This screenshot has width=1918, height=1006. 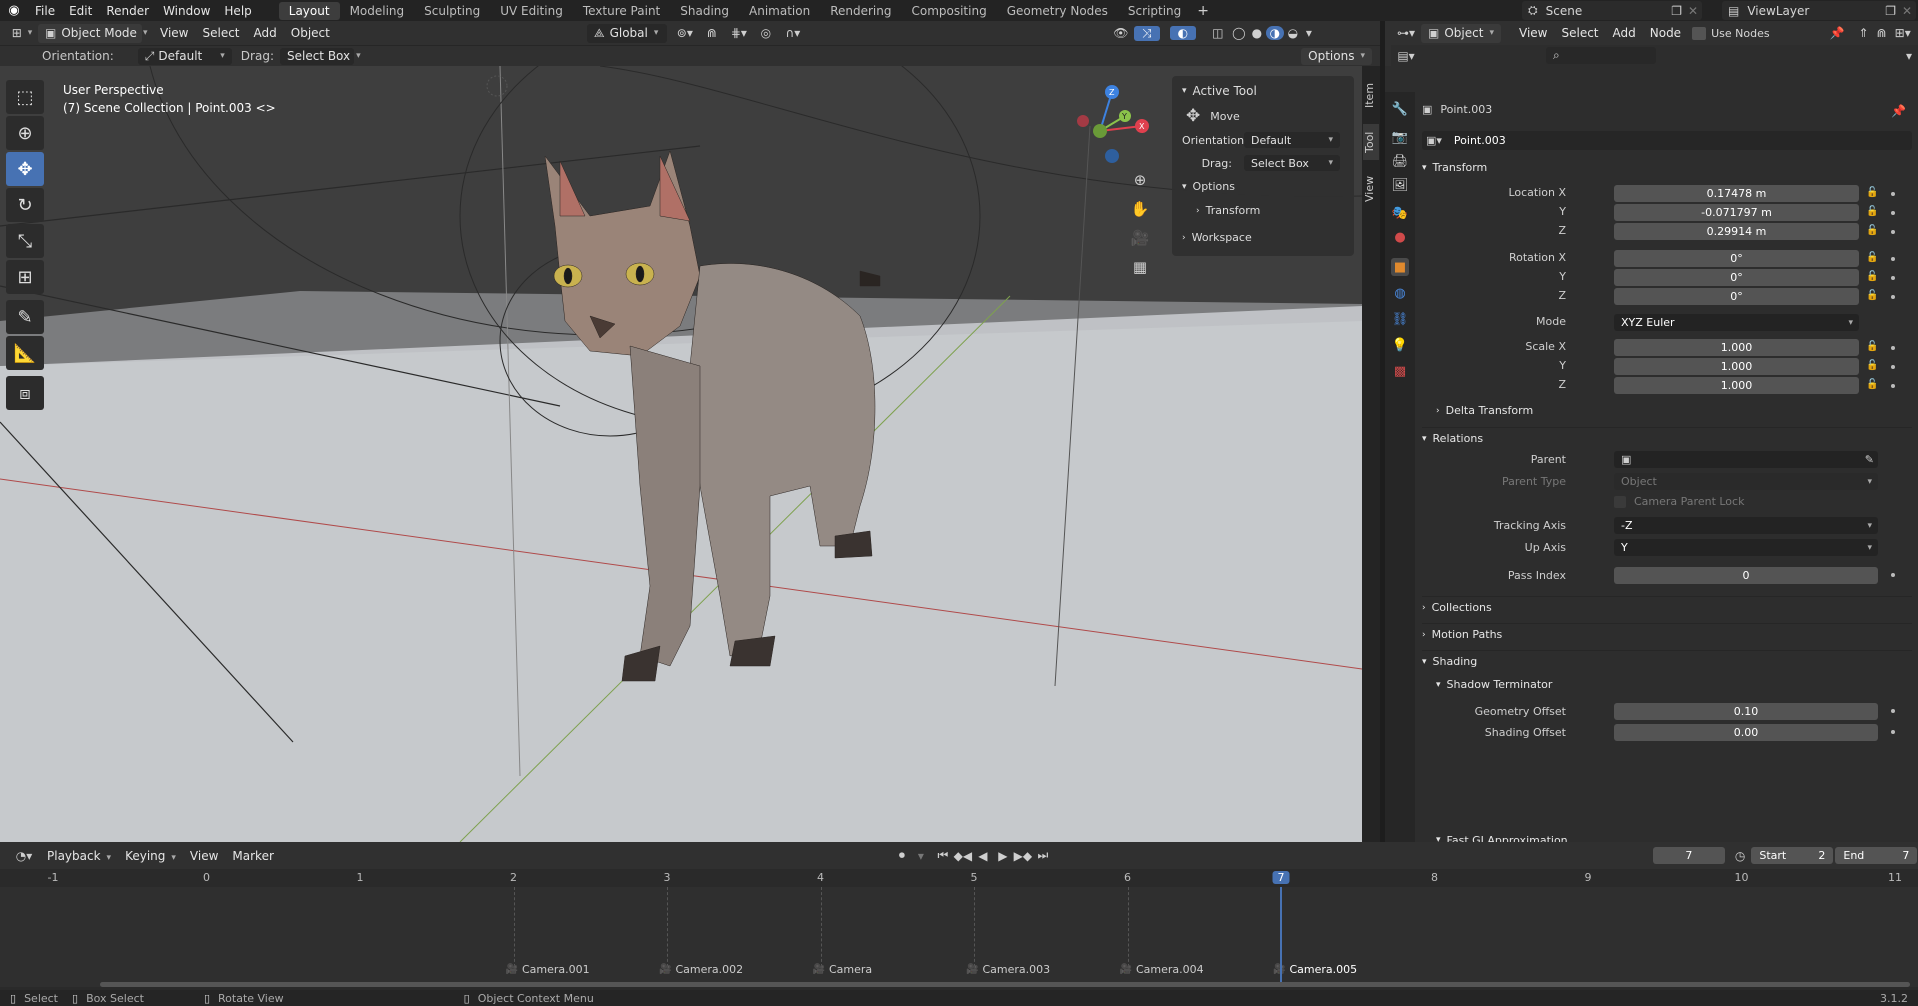 What do you see at coordinates (712, 33) in the screenshot?
I see `snap-icon: ⋒` at bounding box center [712, 33].